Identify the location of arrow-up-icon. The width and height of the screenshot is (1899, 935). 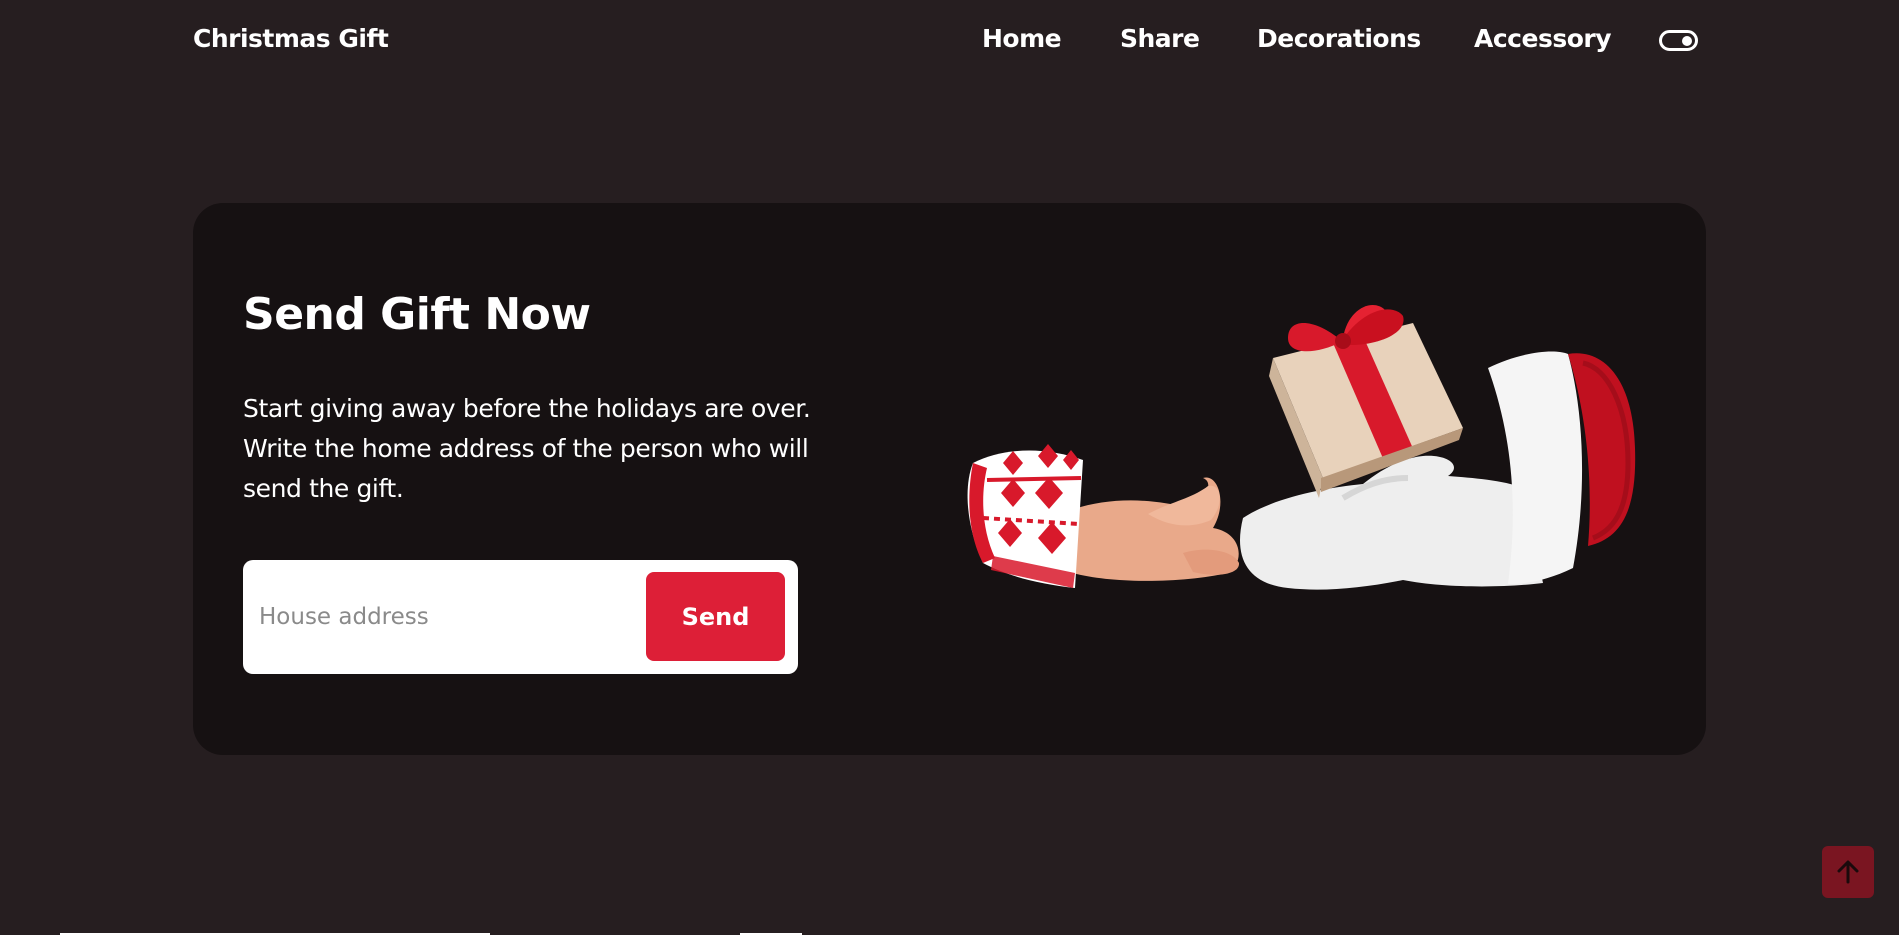
(1848, 872).